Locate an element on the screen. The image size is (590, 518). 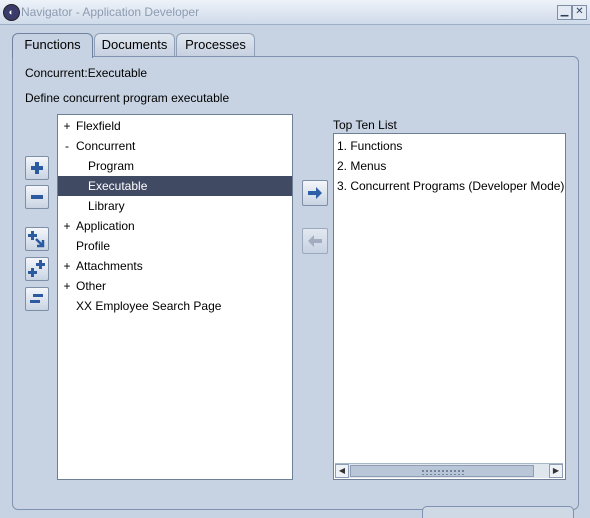
tree-item-program: Program is located at coordinates (175, 166).